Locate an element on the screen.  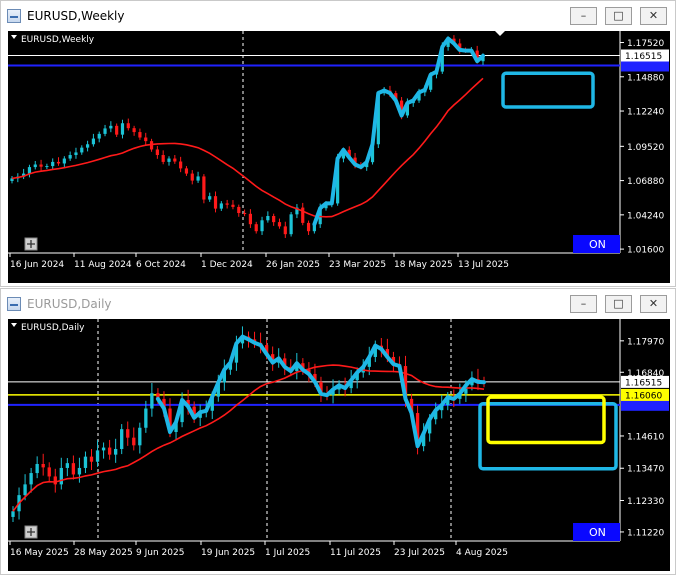
x-tick-label: 9 Jun 2025 is located at coordinates (160, 553).